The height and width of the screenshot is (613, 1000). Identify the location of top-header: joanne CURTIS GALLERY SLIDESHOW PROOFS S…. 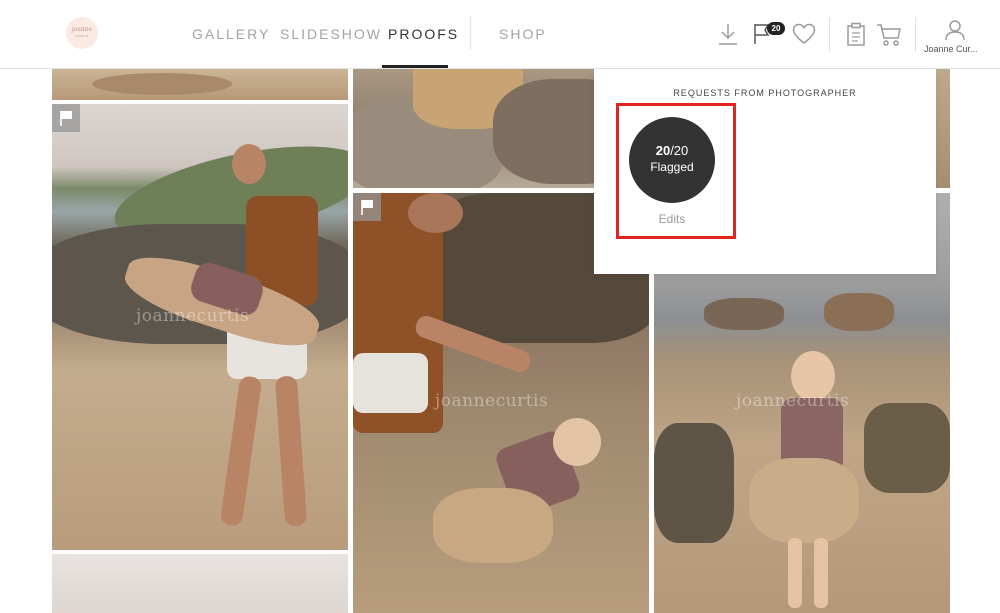
(500, 34).